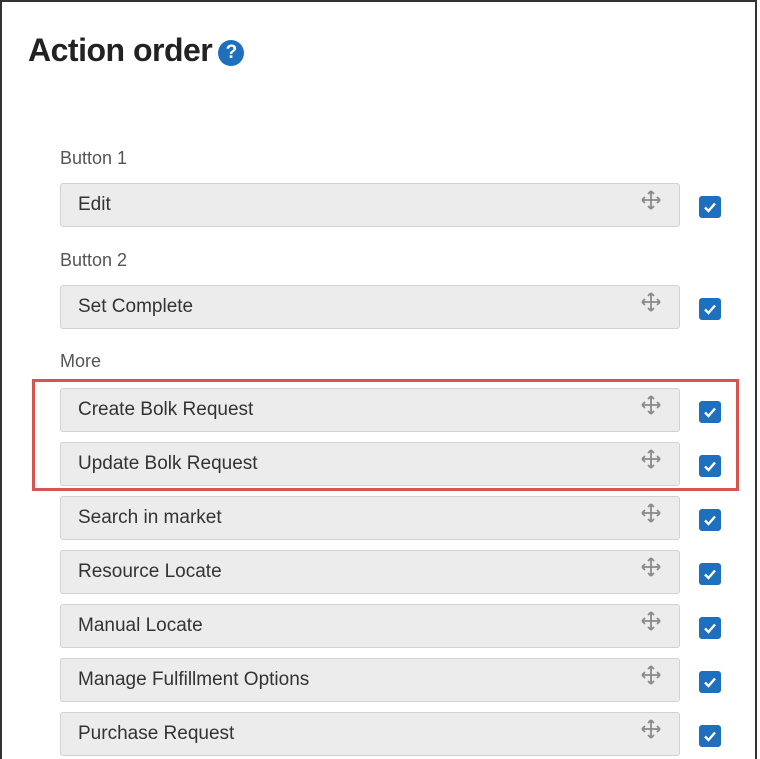  What do you see at coordinates (370, 734) in the screenshot?
I see `action-row-purchase-request: Purchase Request` at bounding box center [370, 734].